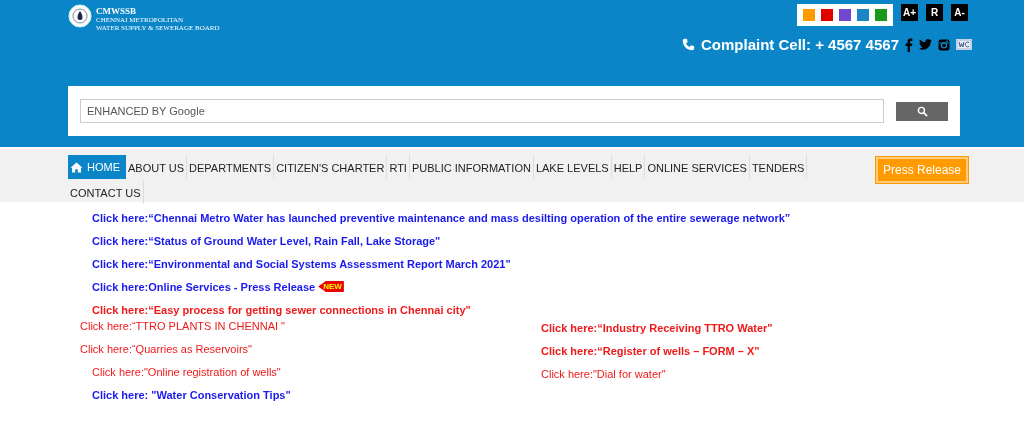  What do you see at coordinates (435, 217) in the screenshot?
I see `notice-link: Click here:“Chennai Metro Water has launched preventive maintenance and mass desilting operation of the entire sewerage network”` at bounding box center [435, 217].